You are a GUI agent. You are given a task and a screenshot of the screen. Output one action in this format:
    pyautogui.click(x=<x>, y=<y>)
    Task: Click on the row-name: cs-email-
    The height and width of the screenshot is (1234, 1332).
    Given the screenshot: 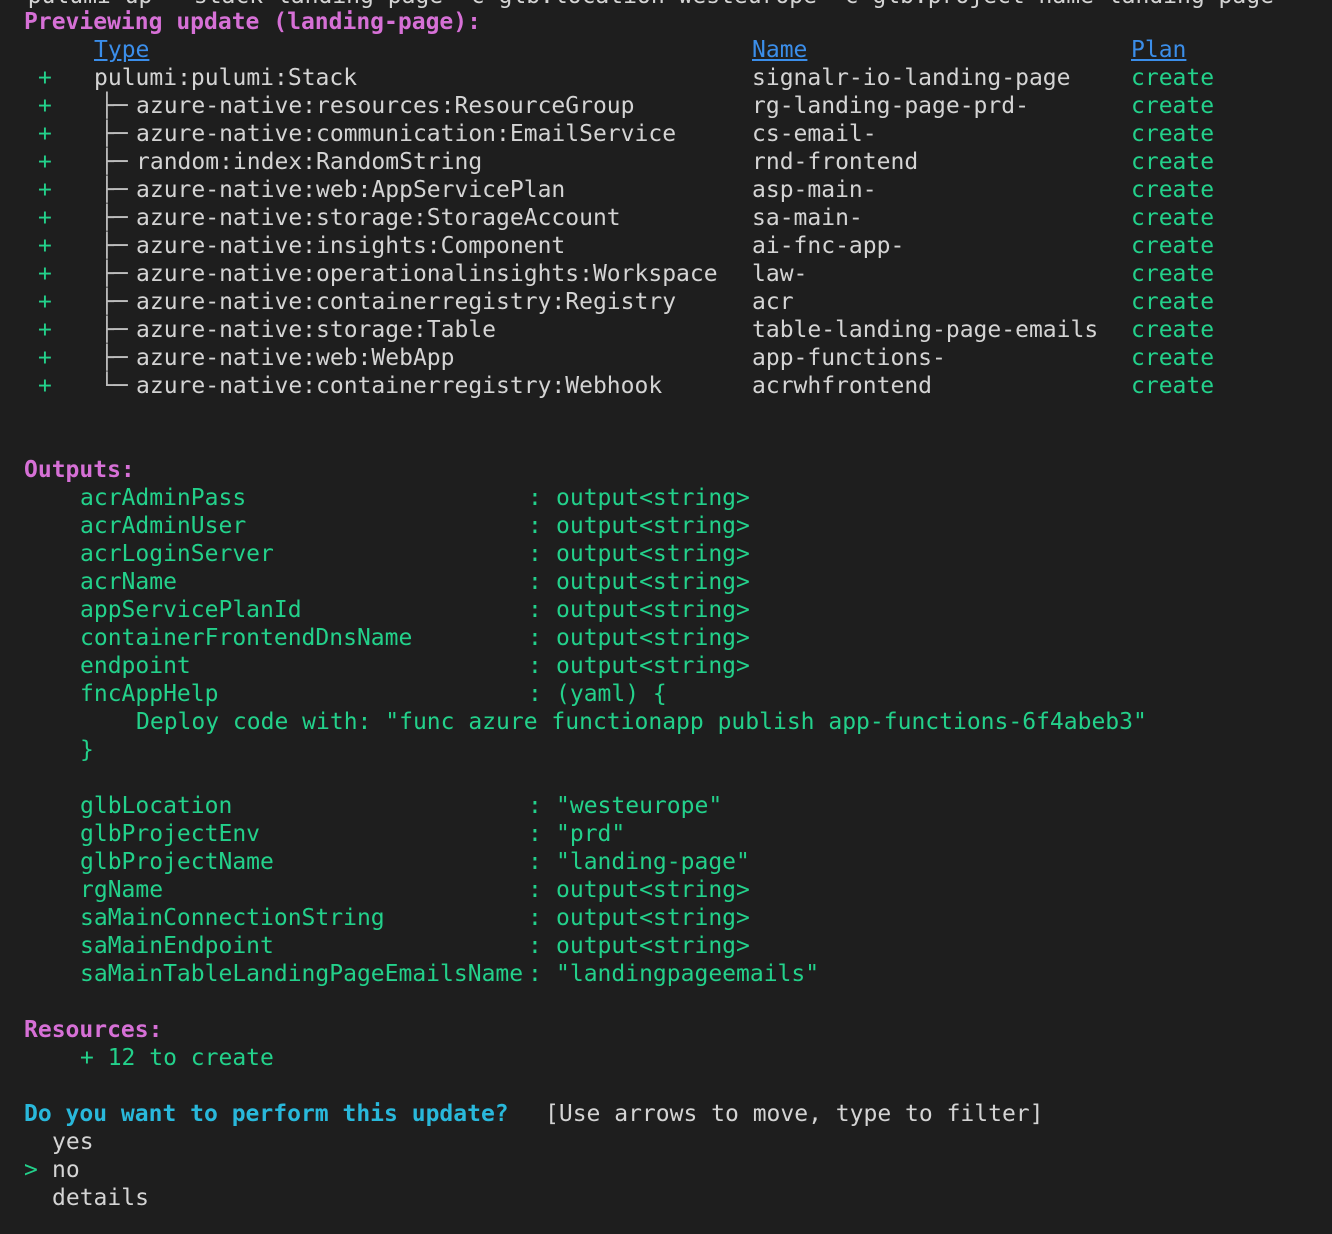 What is the action you would take?
    pyautogui.click(x=814, y=134)
    